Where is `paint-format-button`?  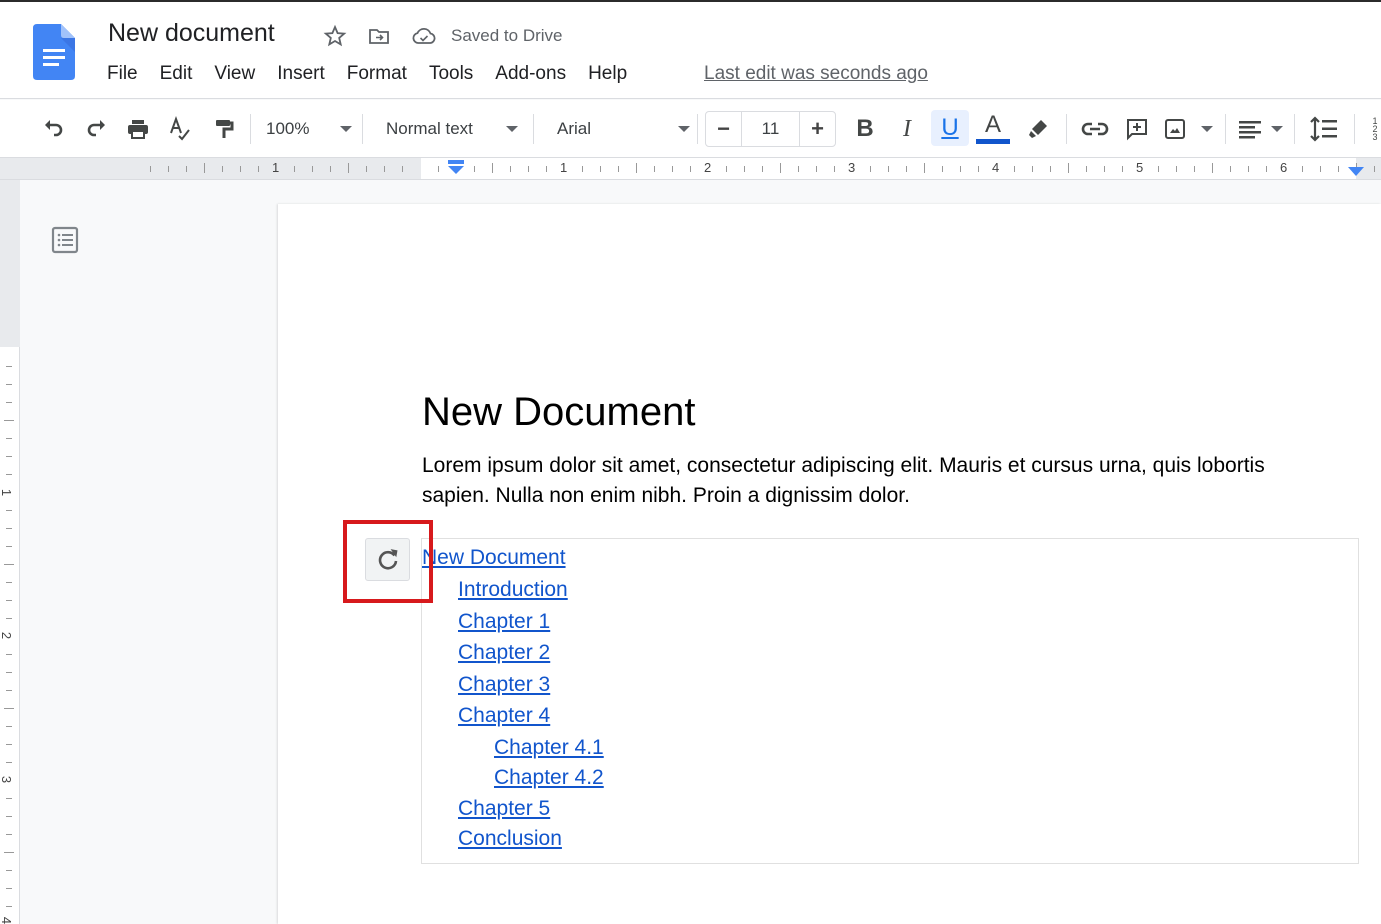
paint-format-button is located at coordinates (223, 129).